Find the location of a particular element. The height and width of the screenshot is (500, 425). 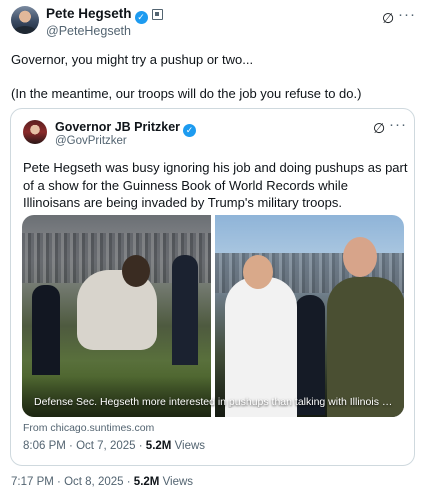

government-badge-icon is located at coordinates (157, 14).